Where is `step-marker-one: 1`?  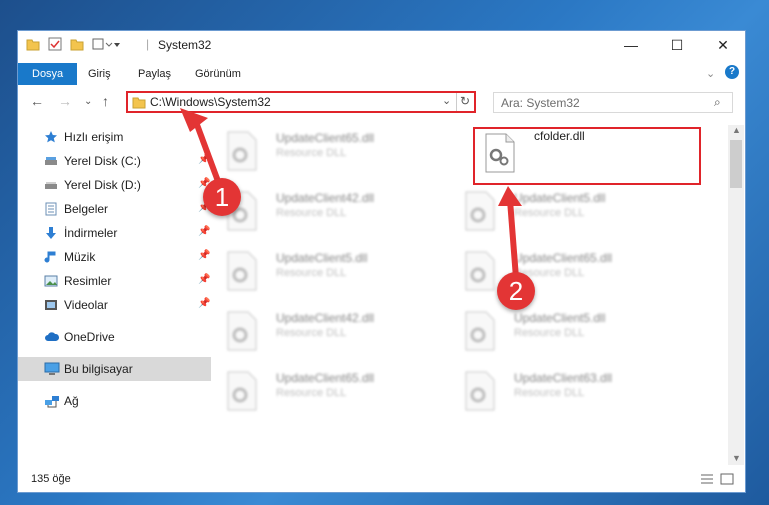 step-marker-one: 1 is located at coordinates (222, 197).